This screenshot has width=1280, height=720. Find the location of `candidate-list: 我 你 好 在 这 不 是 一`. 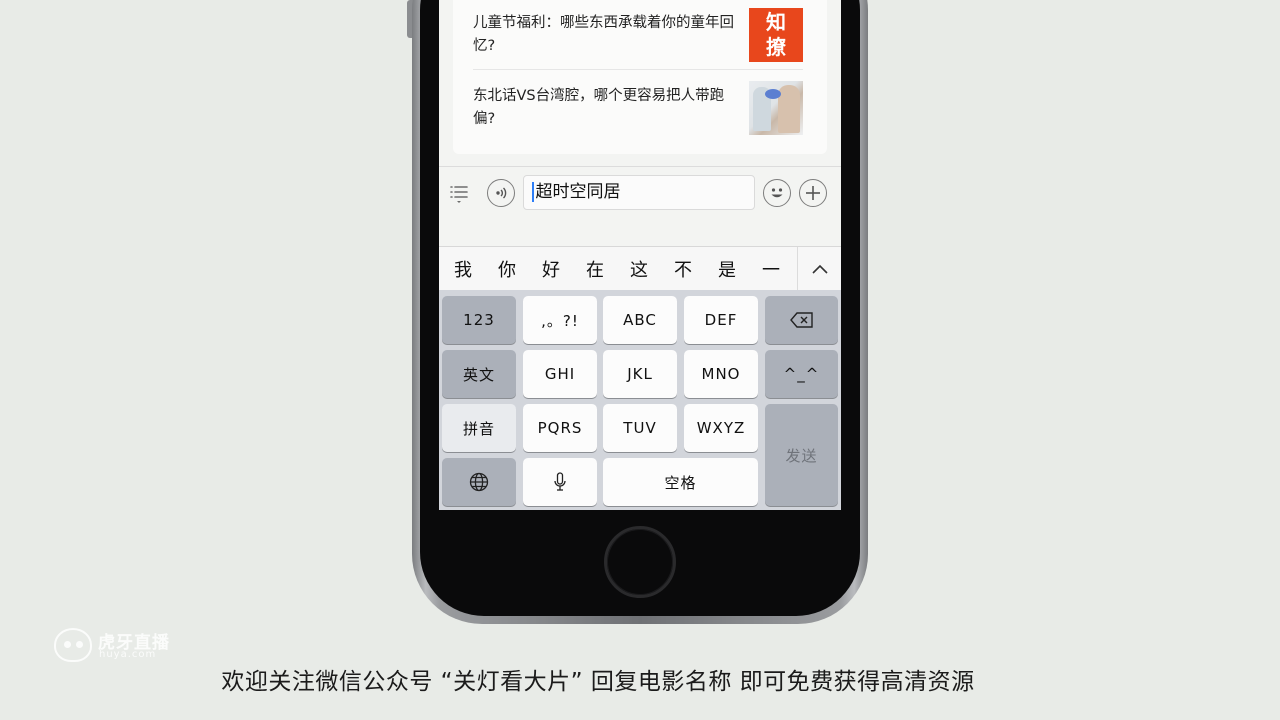

candidate-list: 我 你 好 在 这 不 是 一 is located at coordinates (618, 269).